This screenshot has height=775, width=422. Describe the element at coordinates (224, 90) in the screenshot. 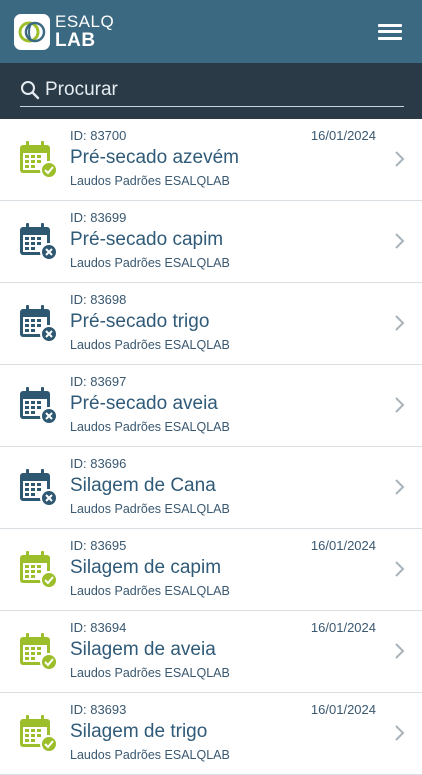

I see `search-input` at that location.